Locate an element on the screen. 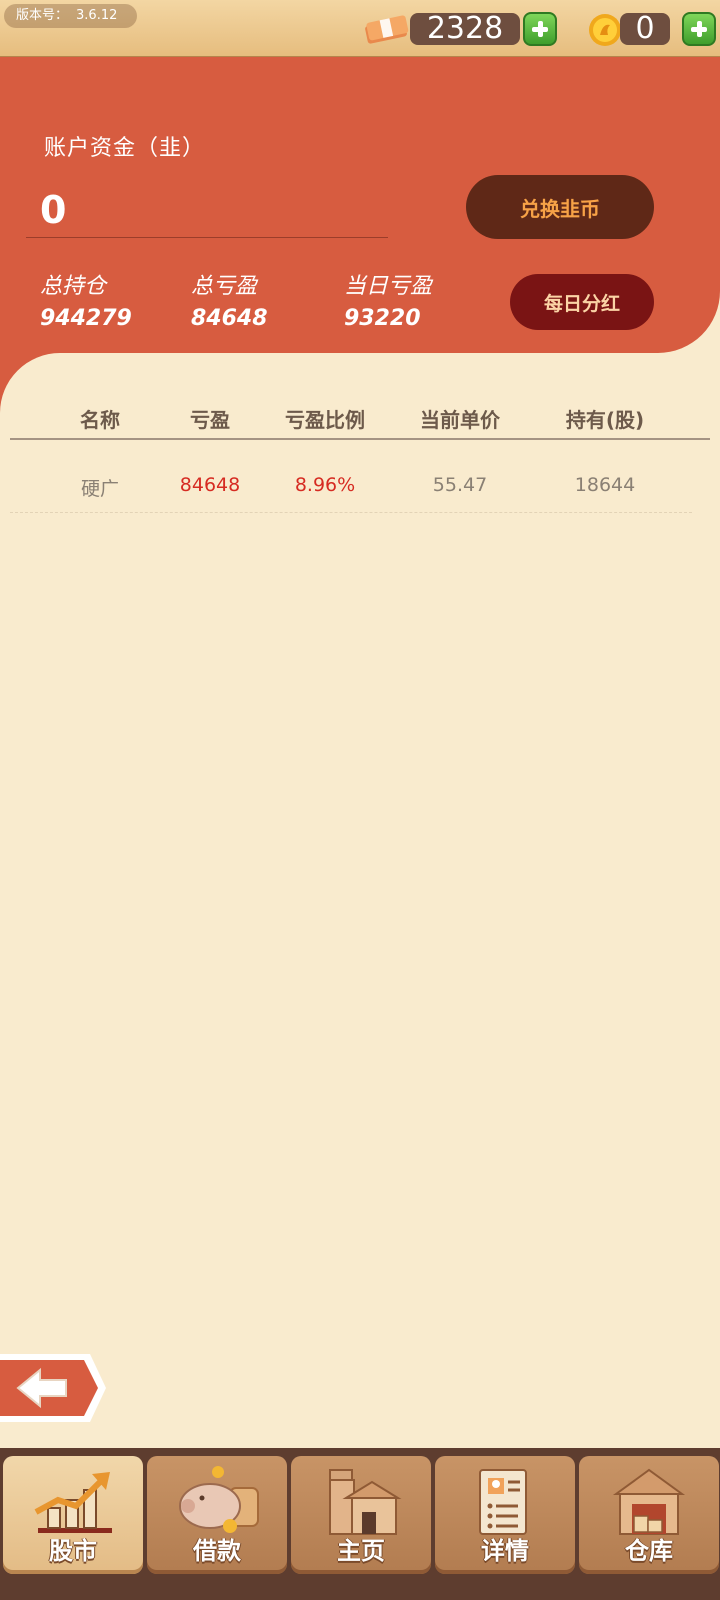  column-header-shares: 持有(股) is located at coordinates (605, 420).